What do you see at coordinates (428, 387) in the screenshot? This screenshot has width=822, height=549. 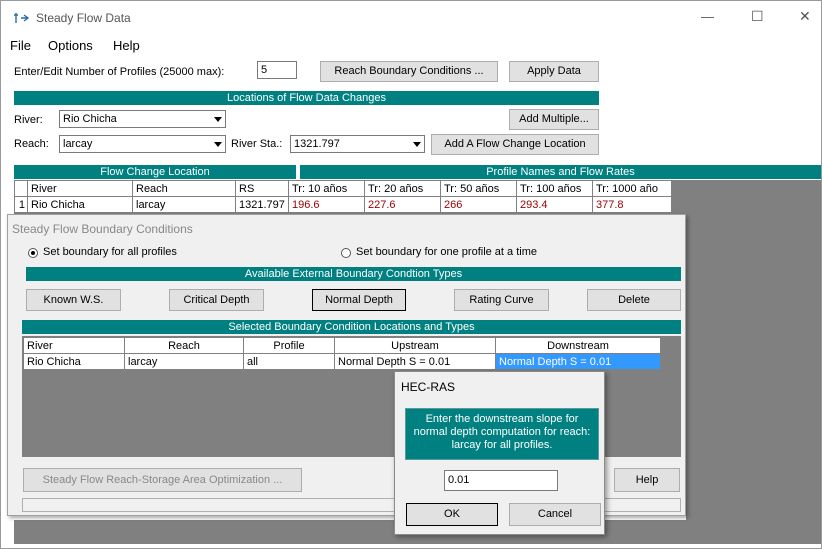 I see `hecras-dialog-title: HEC-RAS` at bounding box center [428, 387].